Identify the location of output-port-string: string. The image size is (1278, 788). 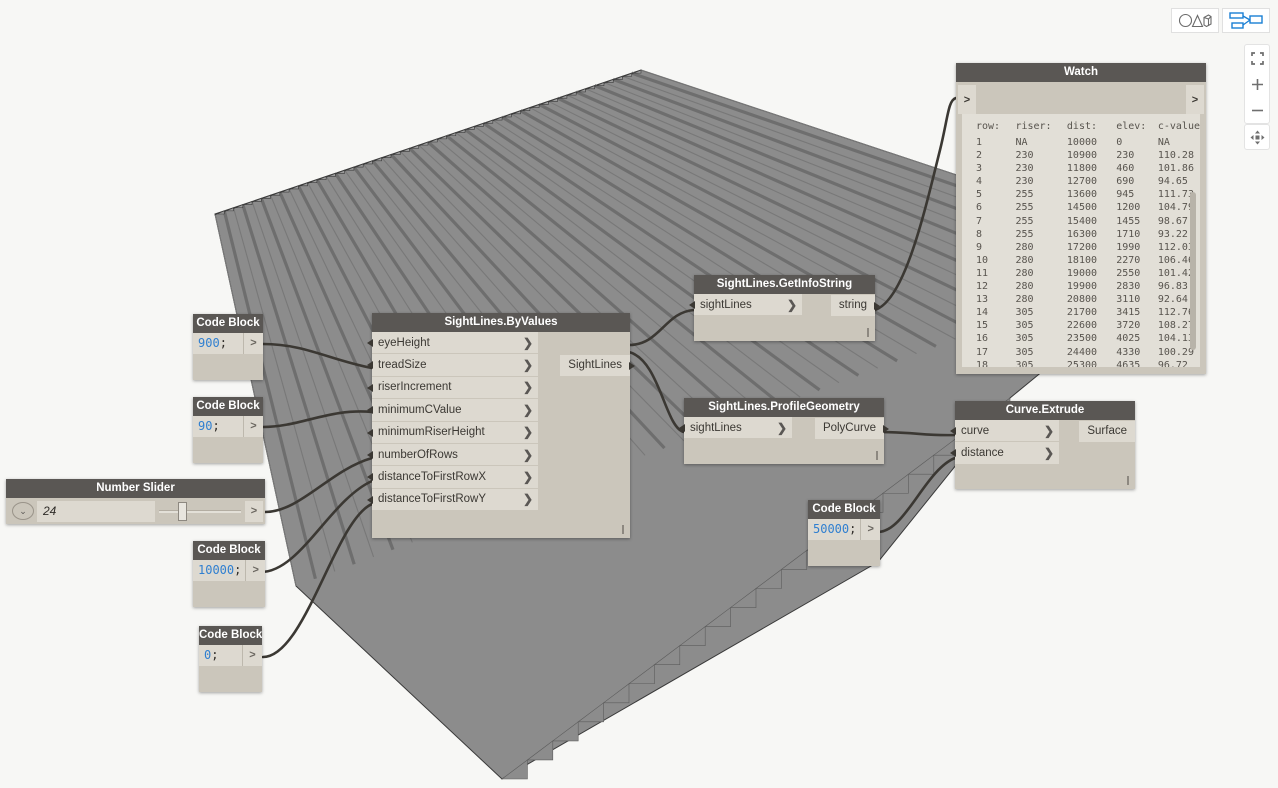
(855, 305).